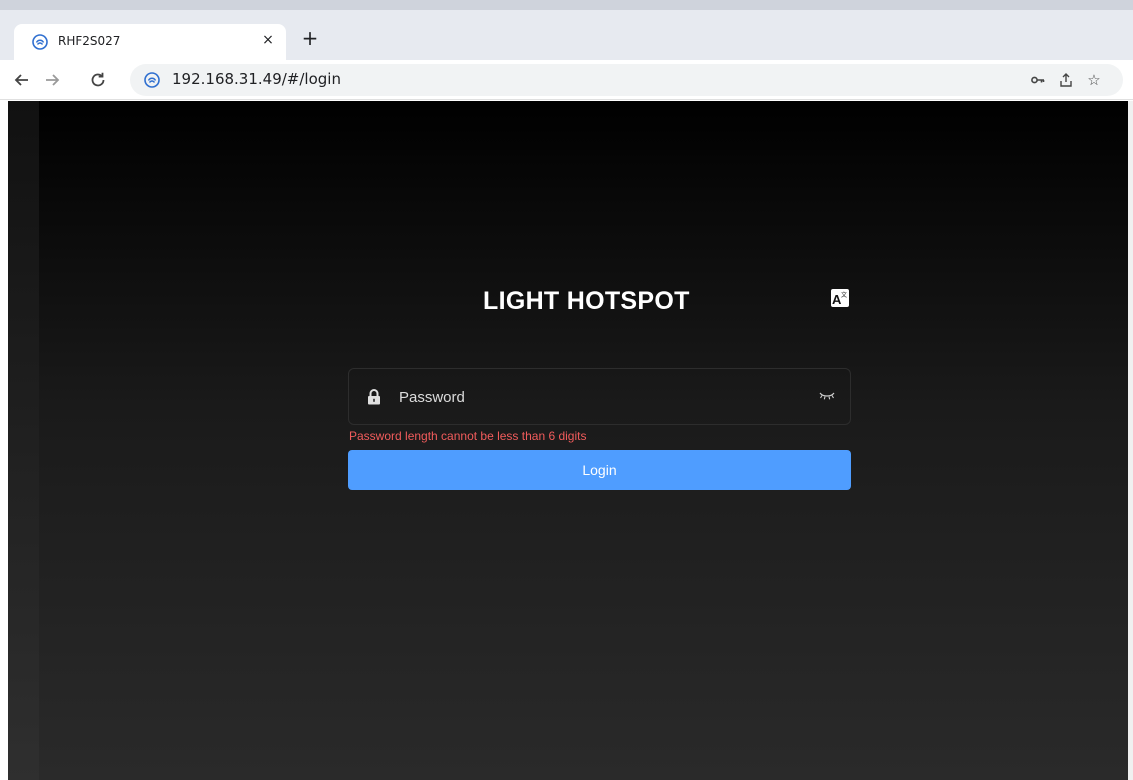  I want to click on login-button: Login, so click(599, 470).